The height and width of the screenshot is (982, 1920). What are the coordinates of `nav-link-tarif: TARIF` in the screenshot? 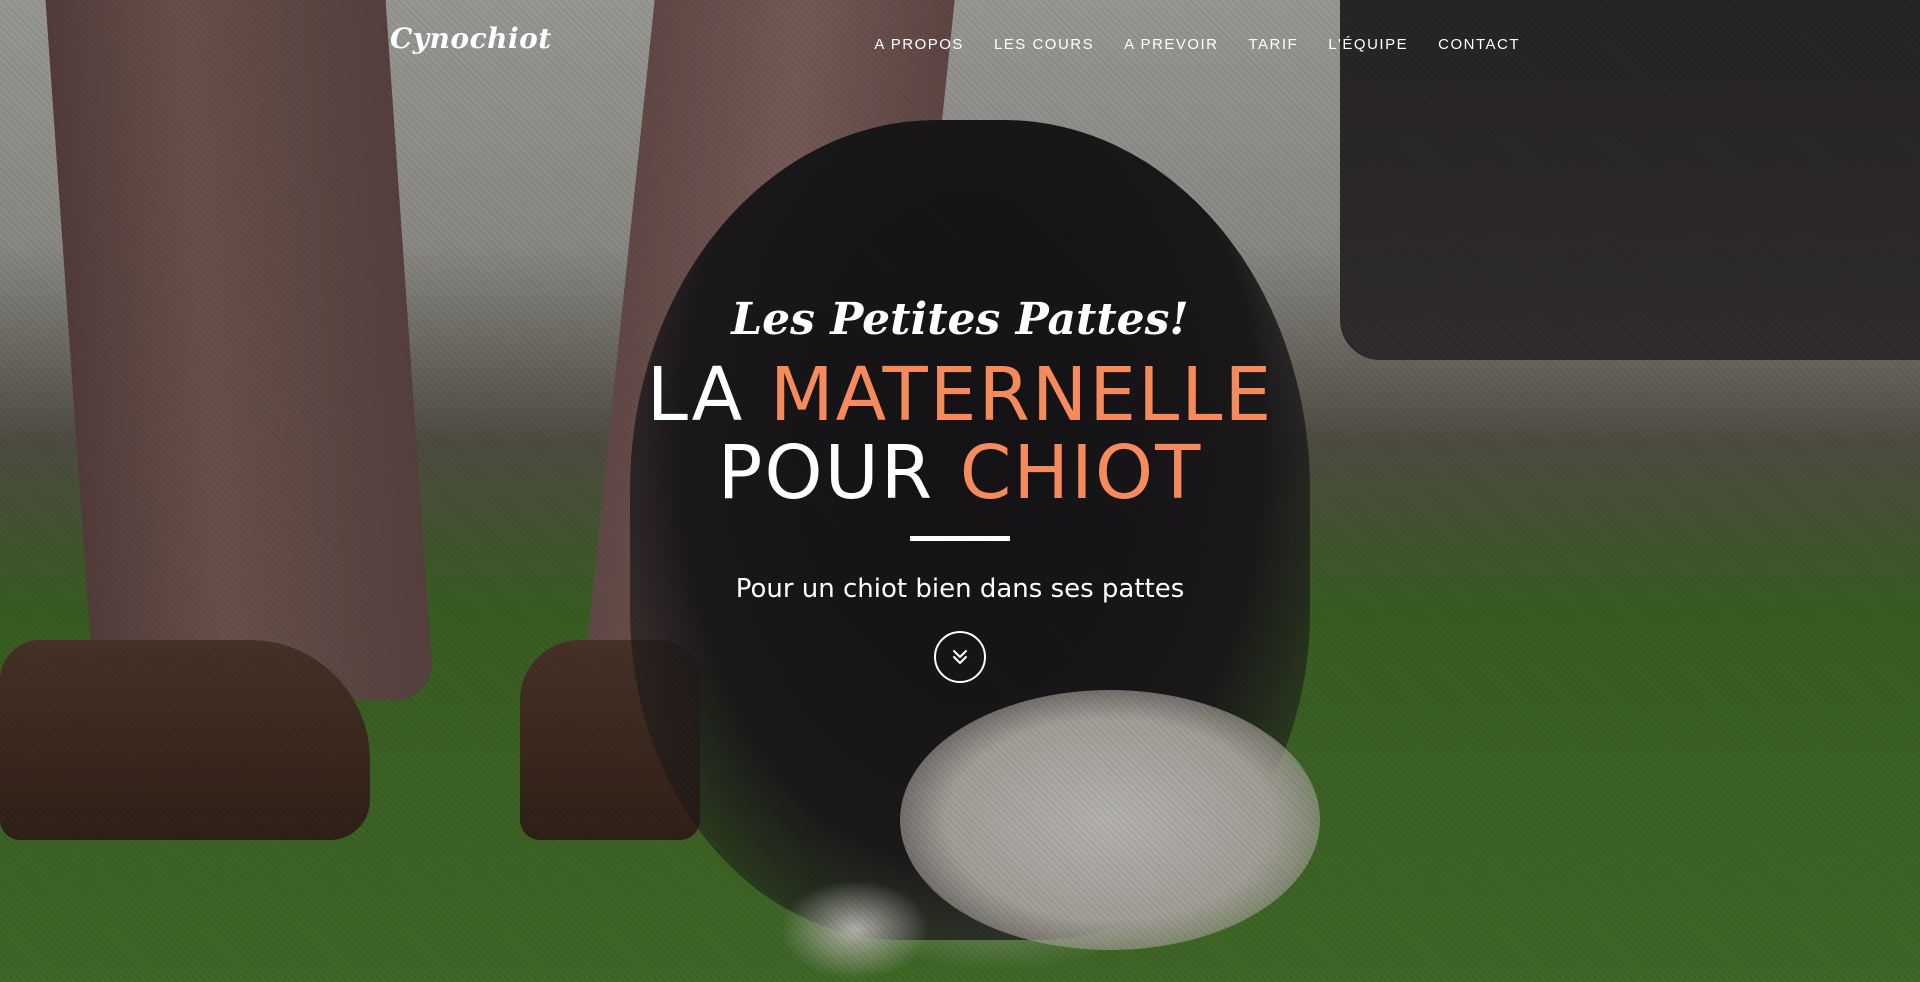 It's located at (1274, 44).